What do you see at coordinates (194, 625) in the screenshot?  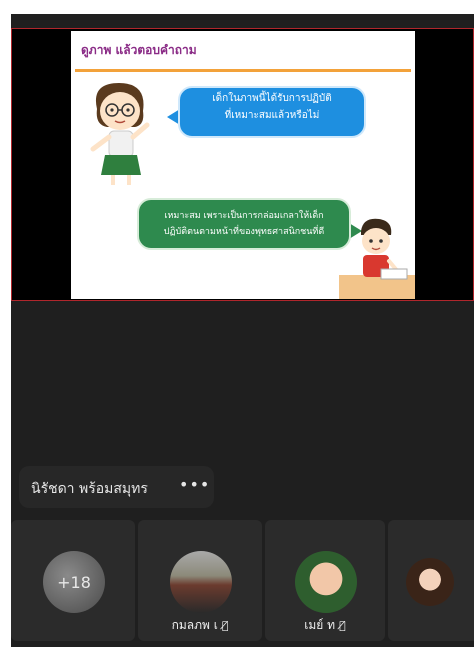 I see `participant-name: กมลภพ เ` at bounding box center [194, 625].